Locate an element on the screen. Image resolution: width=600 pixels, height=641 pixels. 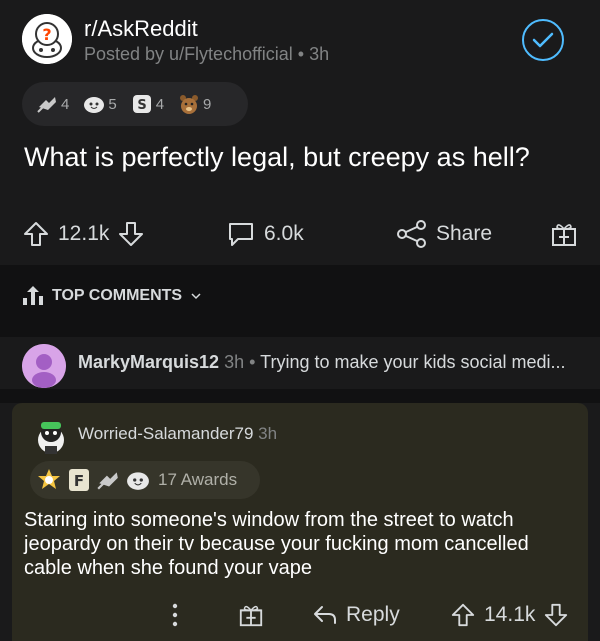
award-item: 5 is located at coordinates (100, 104).